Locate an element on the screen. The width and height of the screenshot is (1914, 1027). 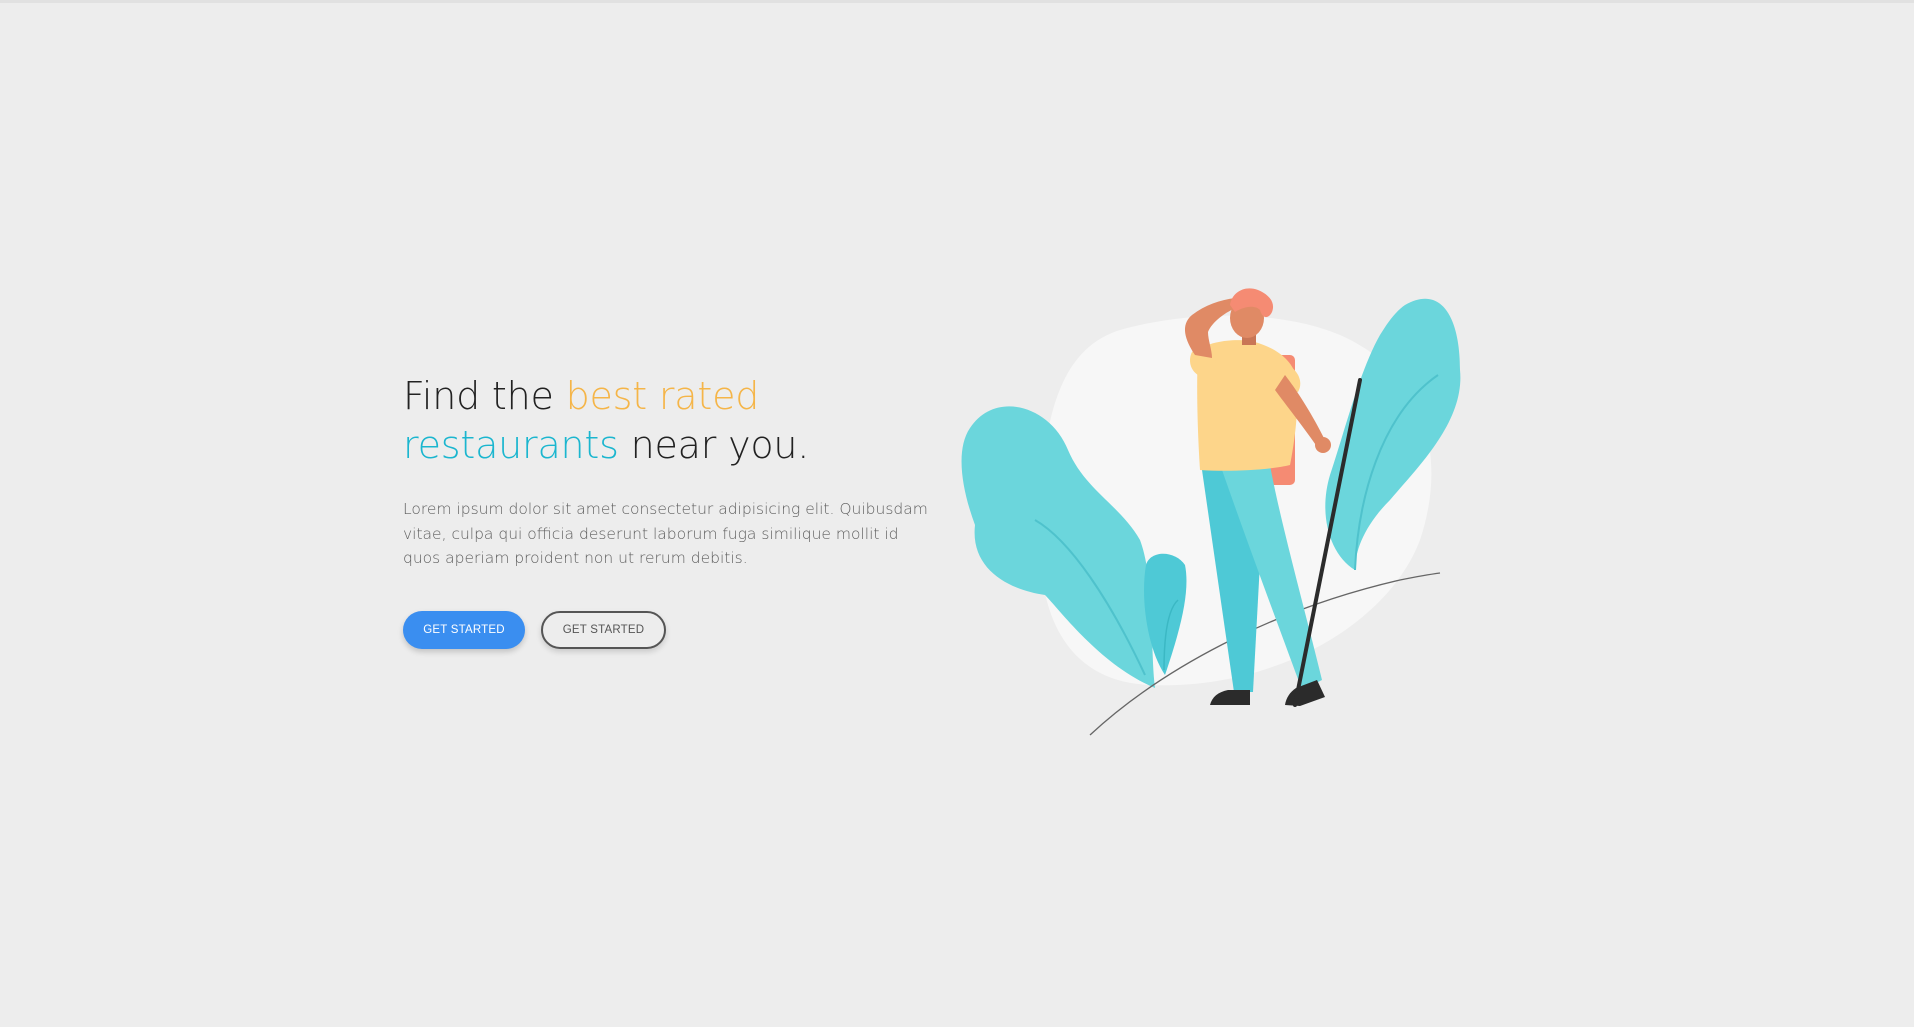
get-started-secondary-button: GET STARTED is located at coordinates (603, 629).